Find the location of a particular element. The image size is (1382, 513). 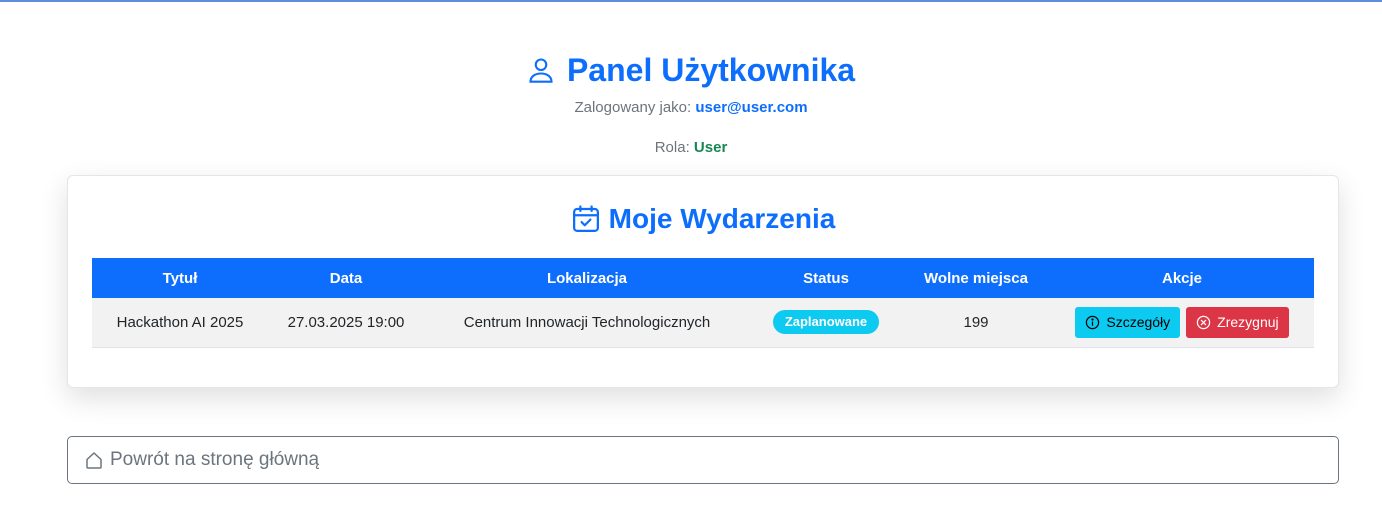

column-header-date: Data is located at coordinates (346, 278).